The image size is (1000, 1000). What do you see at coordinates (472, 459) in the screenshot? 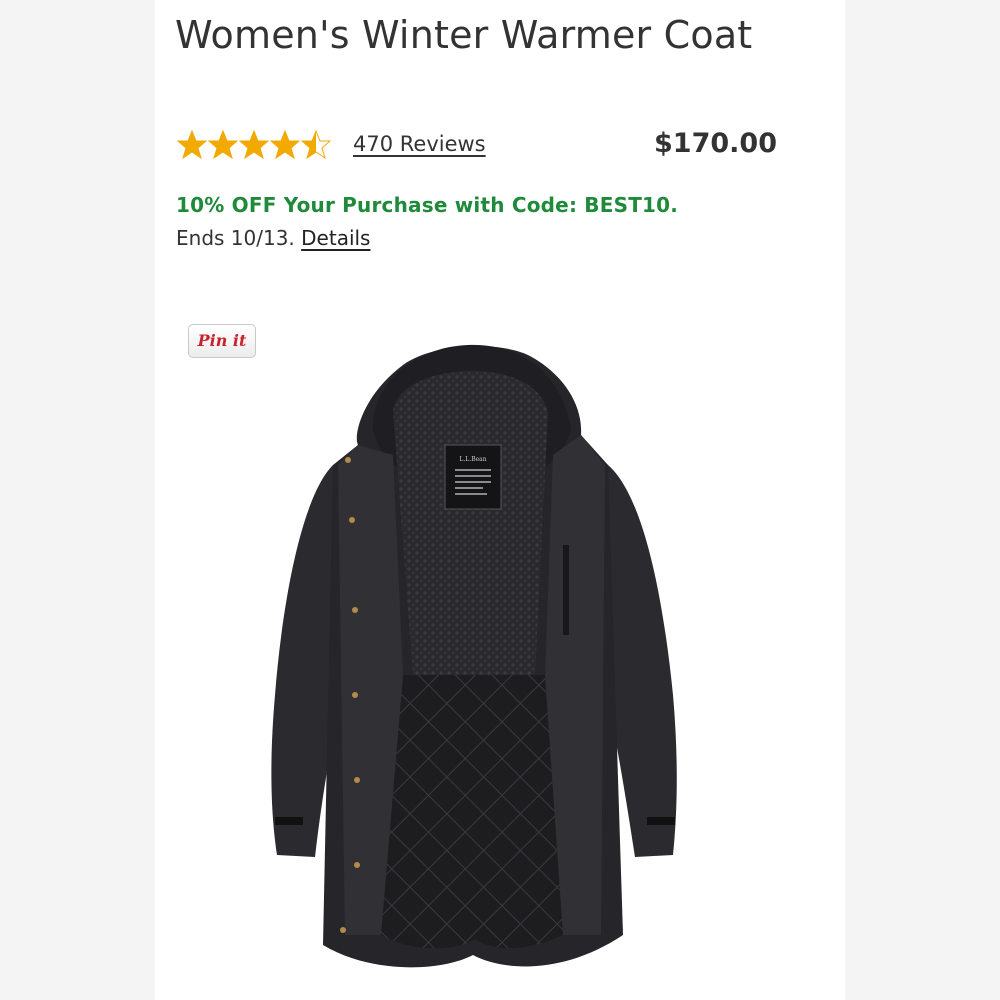
I see `svg-text: L.L.Bean` at bounding box center [472, 459].